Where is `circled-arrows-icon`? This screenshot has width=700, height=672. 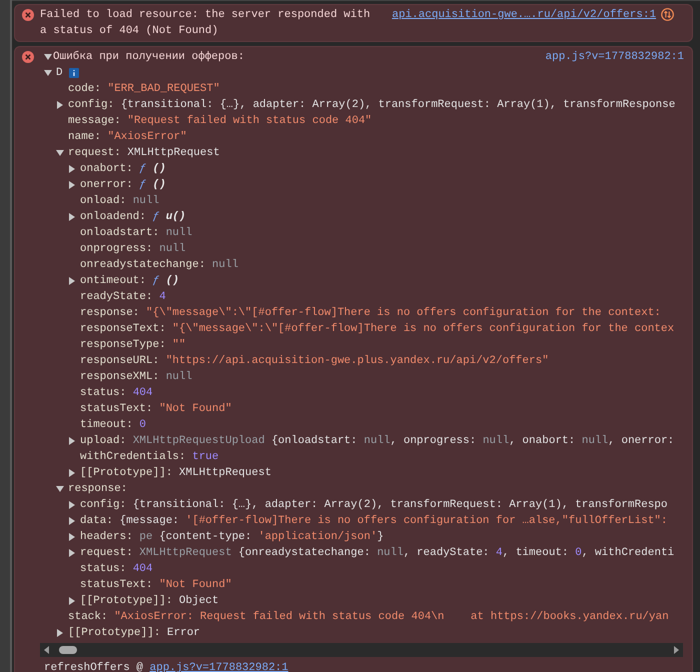
circled-arrows-icon is located at coordinates (667, 14).